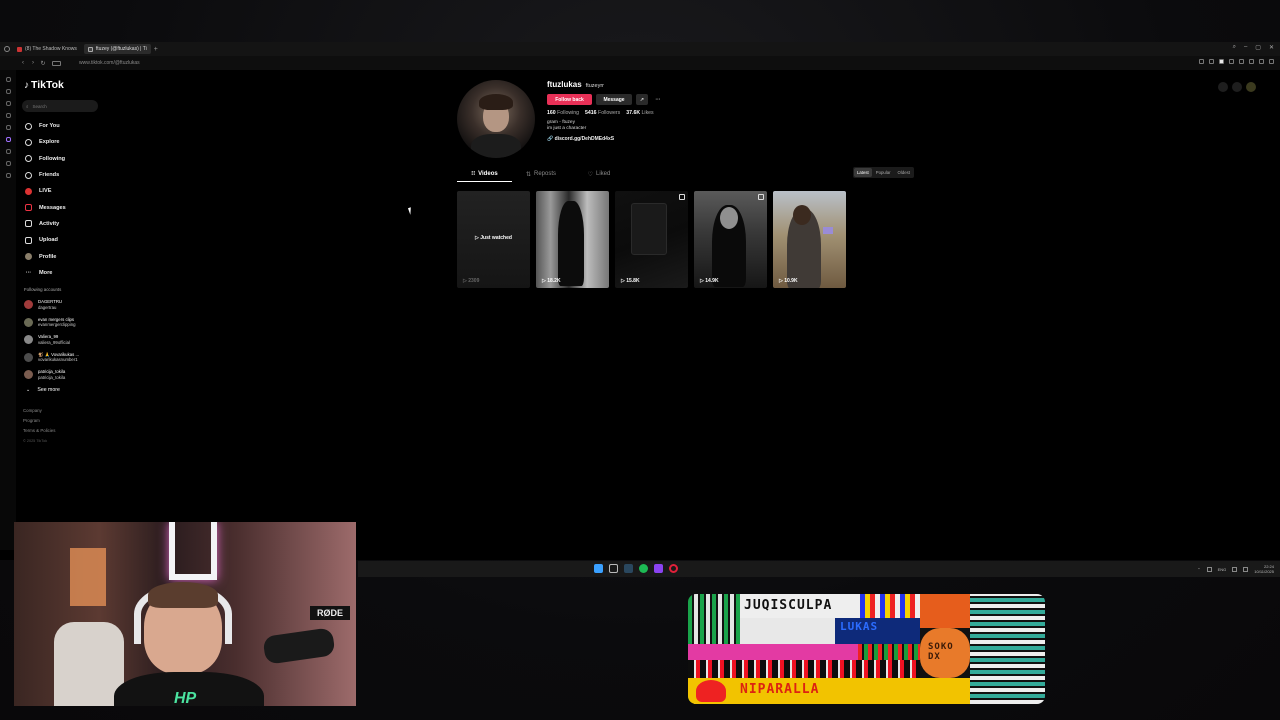  Describe the element at coordinates (1251, 87) in the screenshot. I see `user-avatar` at that location.